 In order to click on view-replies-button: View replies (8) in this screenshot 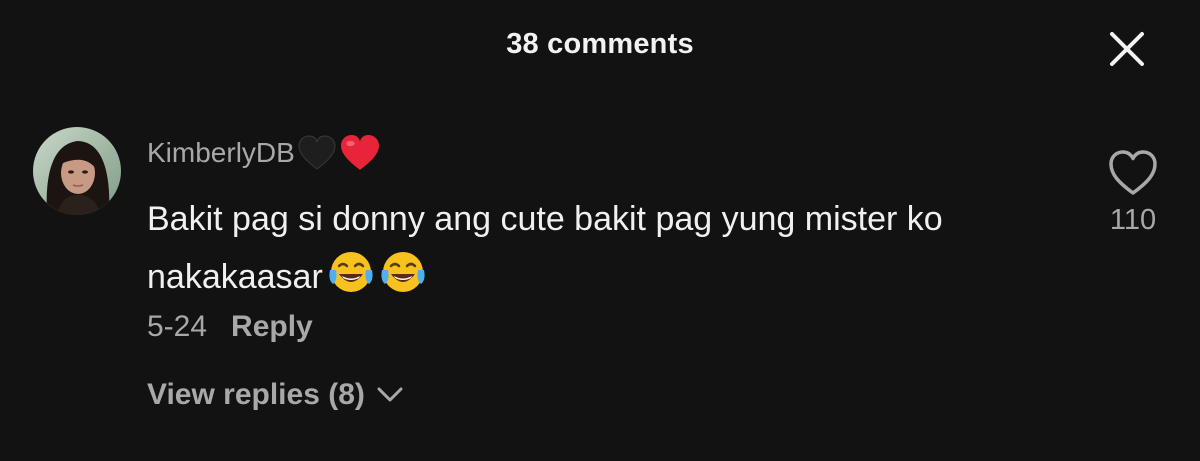, I will do `click(275, 395)`.